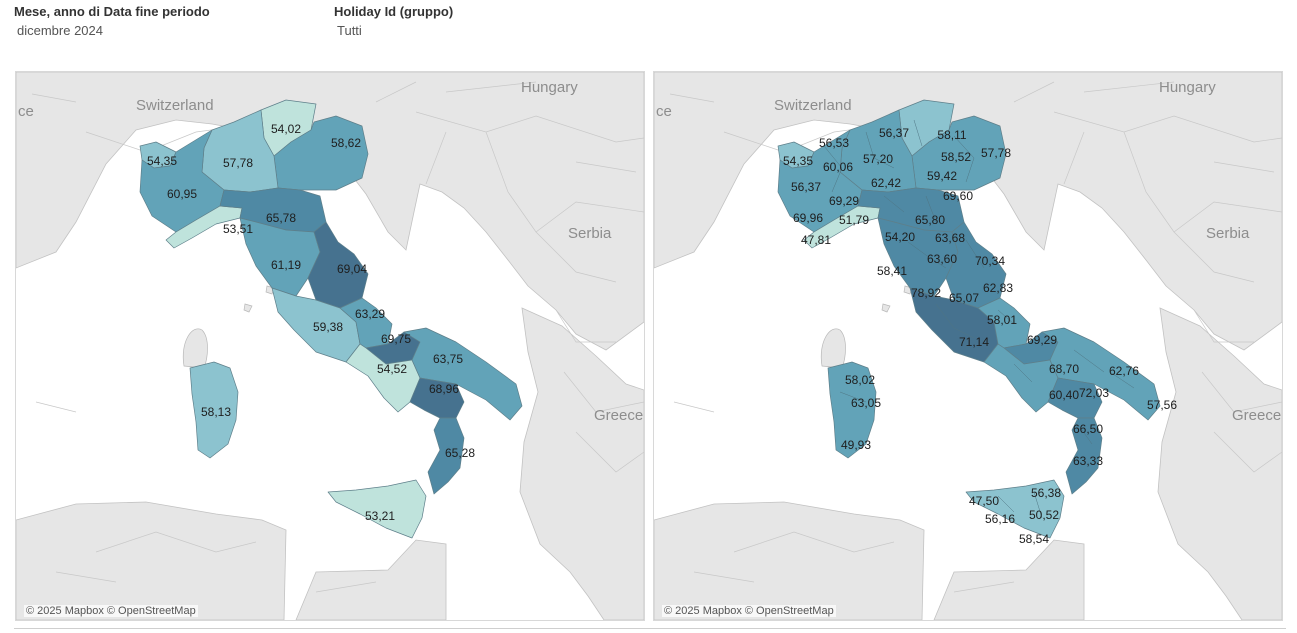 The width and height of the screenshot is (1297, 633). I want to click on value-label: 57,56, so click(1162, 405).